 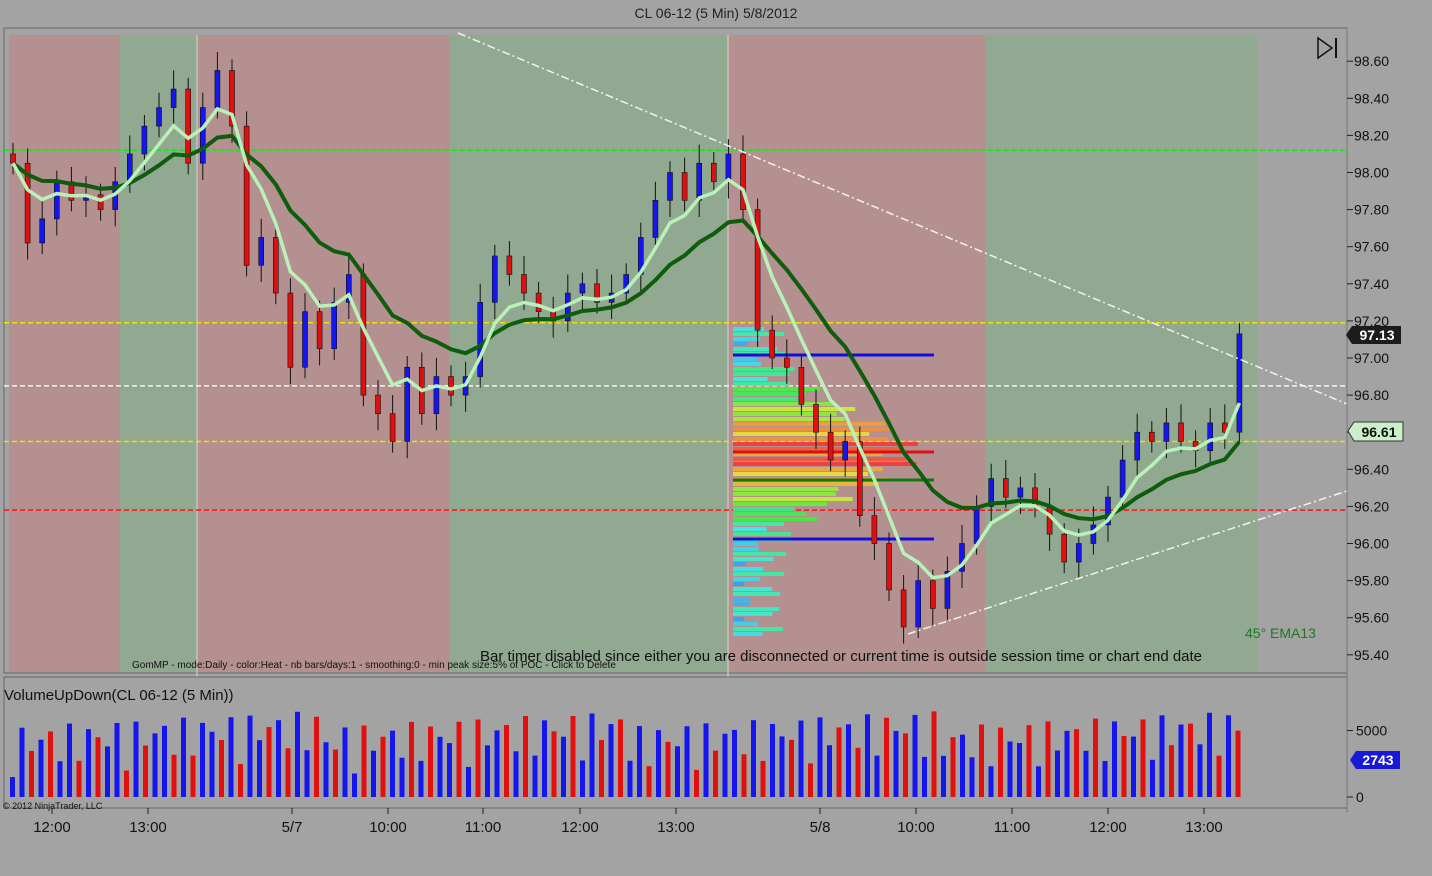 What do you see at coordinates (1371, 358) in the screenshot?
I see `price-tick-label: 97.00` at bounding box center [1371, 358].